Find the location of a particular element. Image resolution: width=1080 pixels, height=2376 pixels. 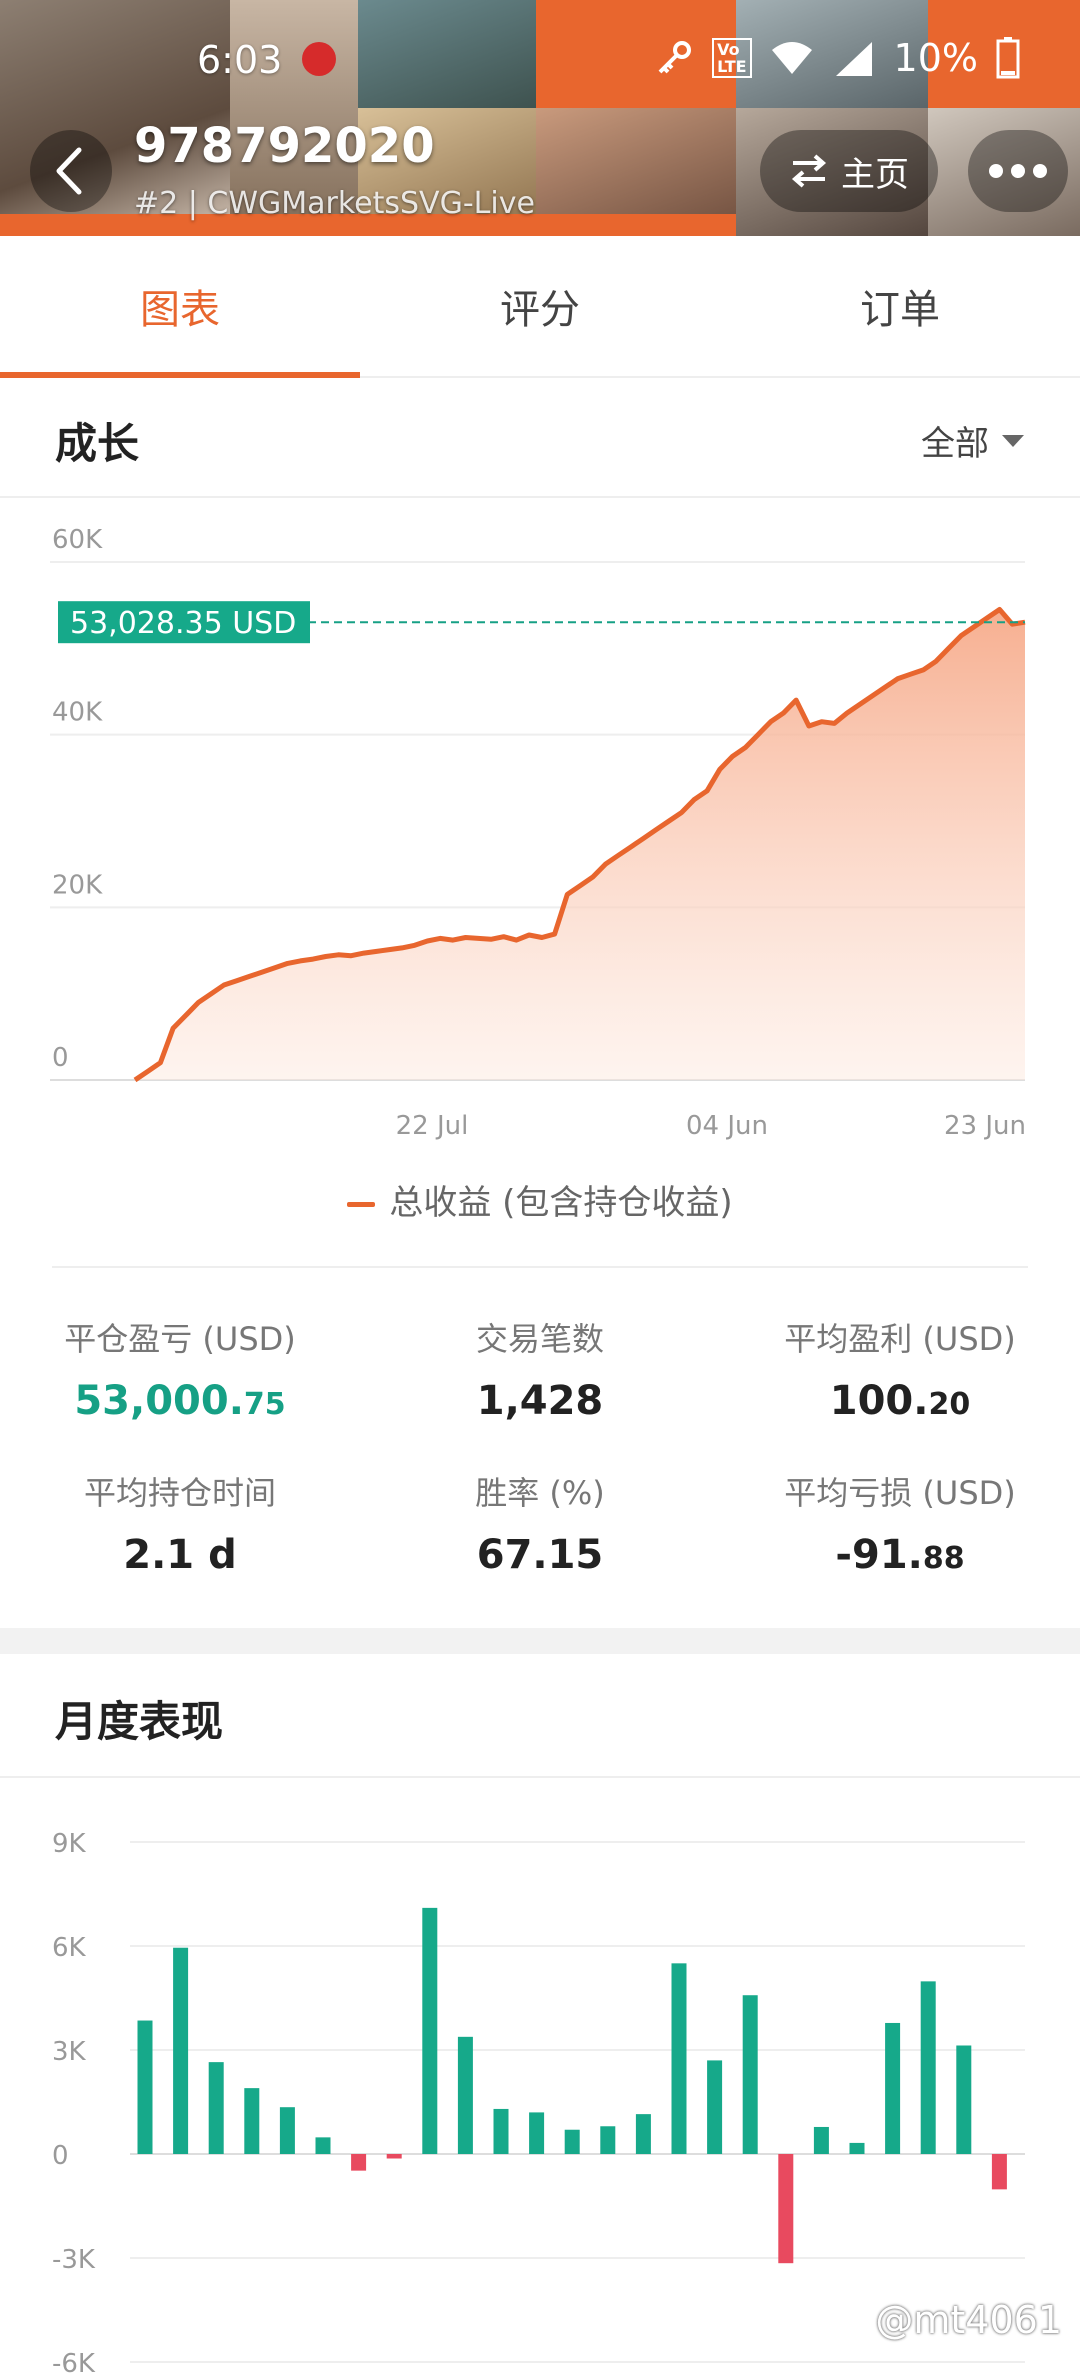

back-button is located at coordinates (71, 171).